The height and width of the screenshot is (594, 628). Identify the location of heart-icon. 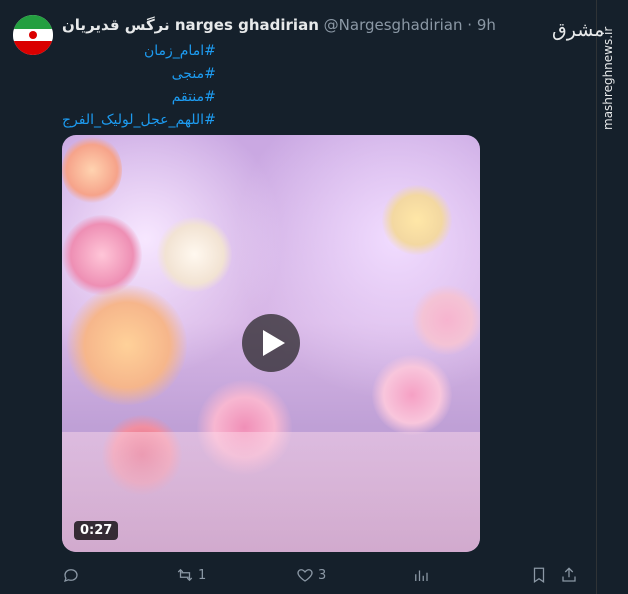
(305, 575).